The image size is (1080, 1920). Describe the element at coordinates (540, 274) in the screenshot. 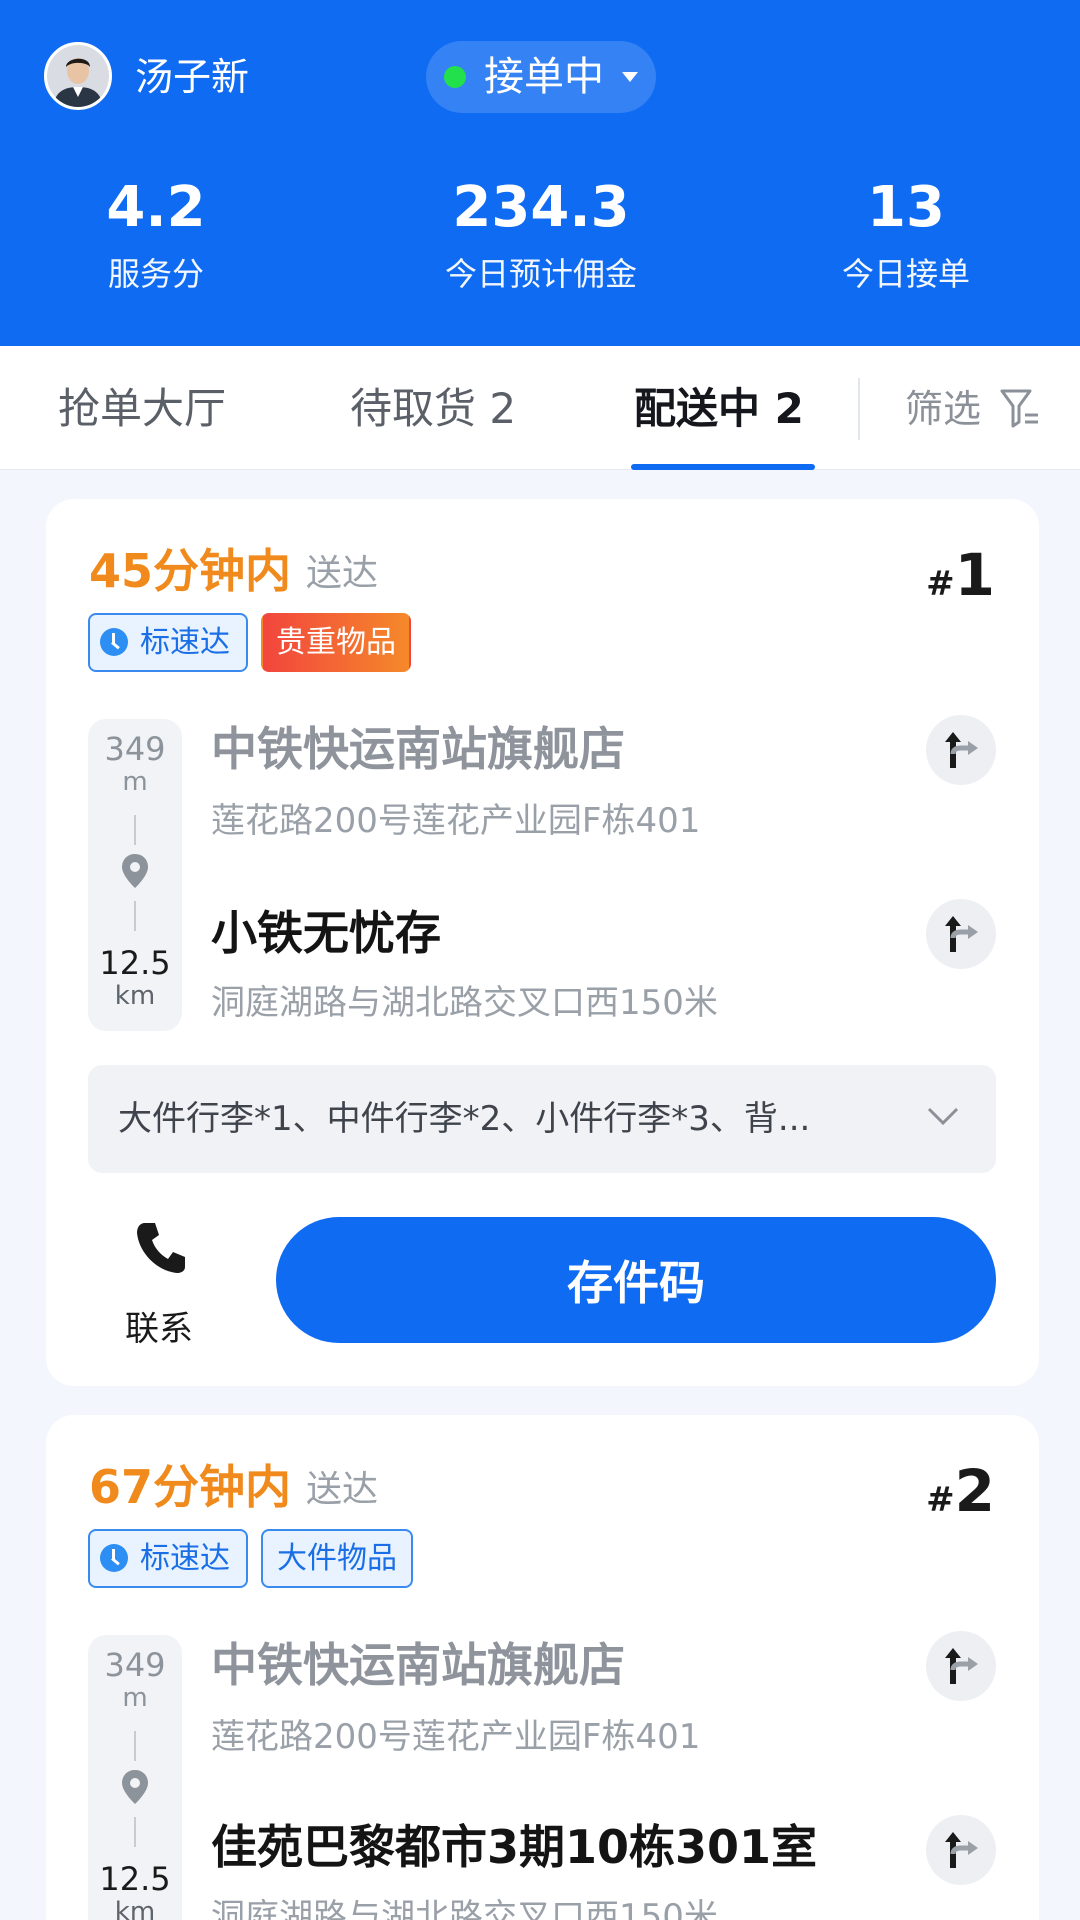

I see `estimated-commission-label: 今日预计佣金` at that location.